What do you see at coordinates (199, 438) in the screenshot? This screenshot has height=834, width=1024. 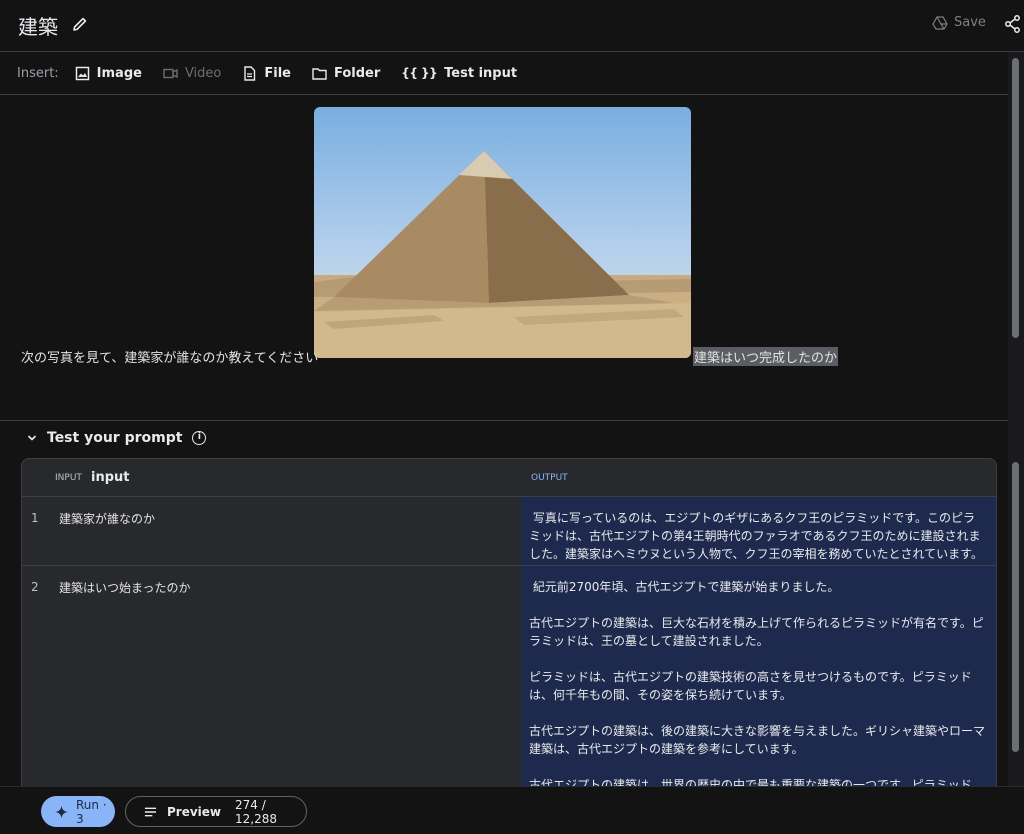 I see `info-icon: i` at bounding box center [199, 438].